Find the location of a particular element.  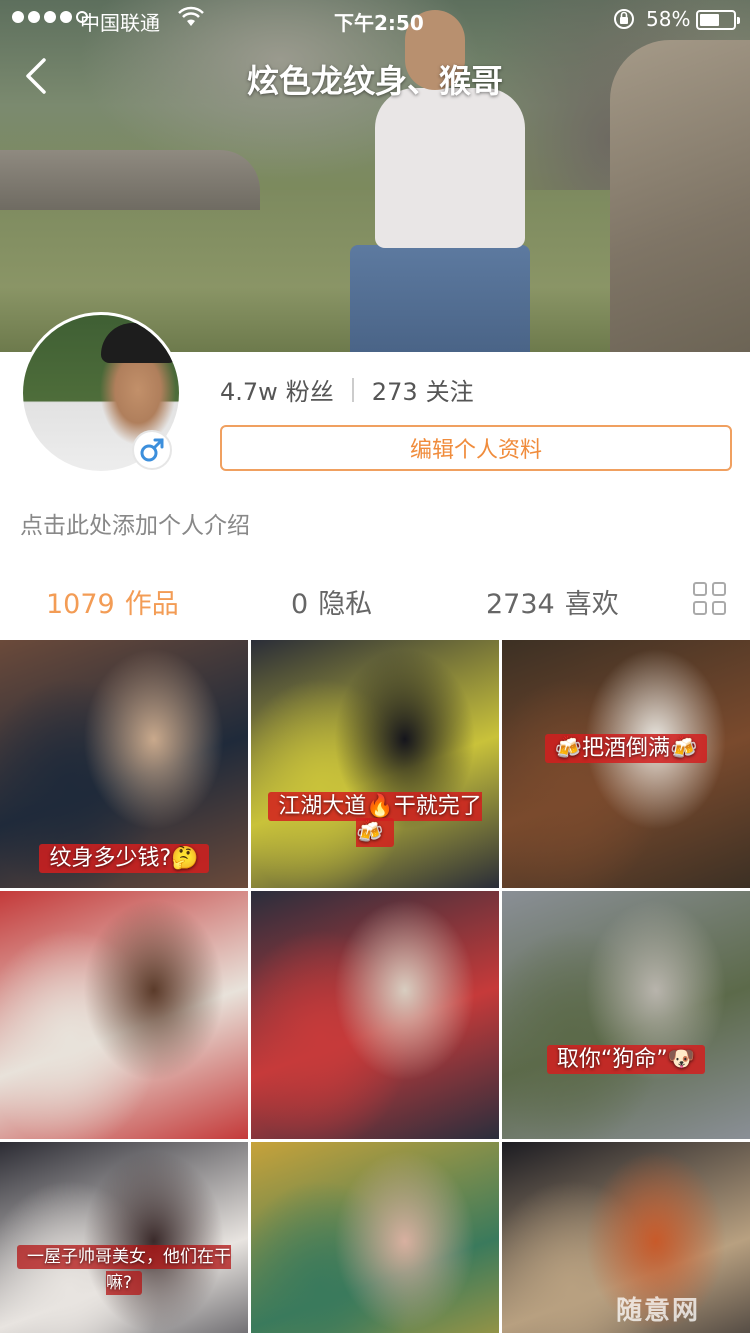

watermark: 随意网 is located at coordinates (658, 1311).